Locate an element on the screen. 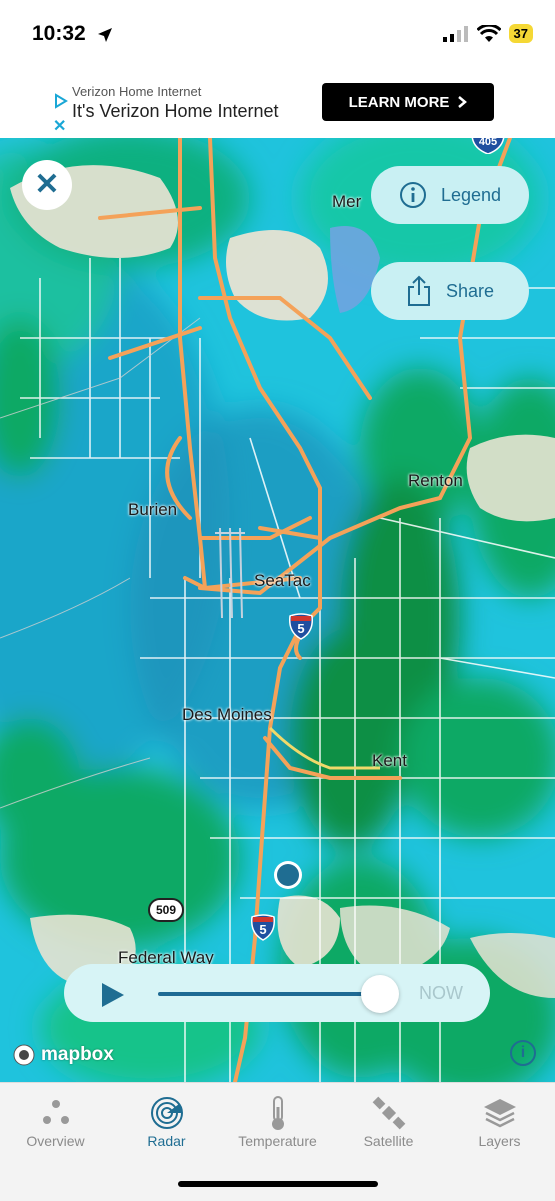 The width and height of the screenshot is (555, 1201). legend-button: Legend is located at coordinates (450, 195).